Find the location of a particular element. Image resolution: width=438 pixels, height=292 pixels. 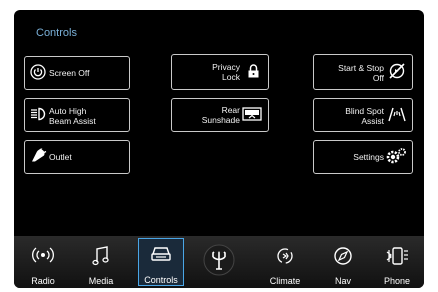

music-note-icon is located at coordinates (100, 256).